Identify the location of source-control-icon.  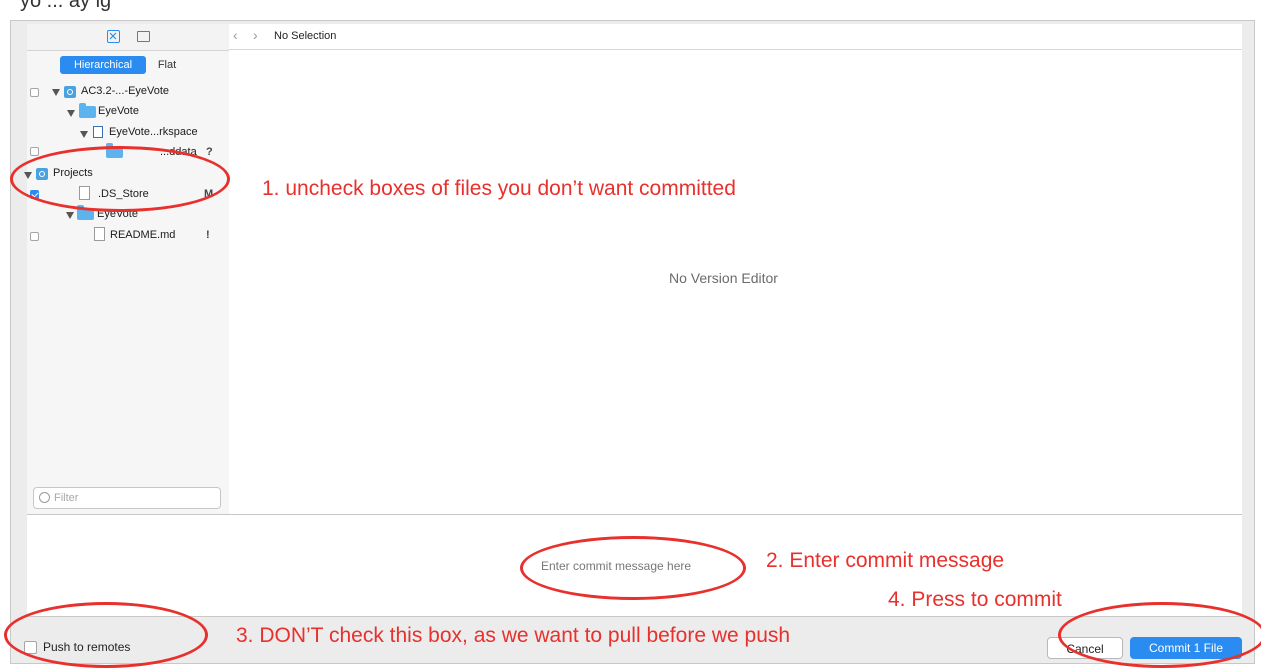
(113, 36).